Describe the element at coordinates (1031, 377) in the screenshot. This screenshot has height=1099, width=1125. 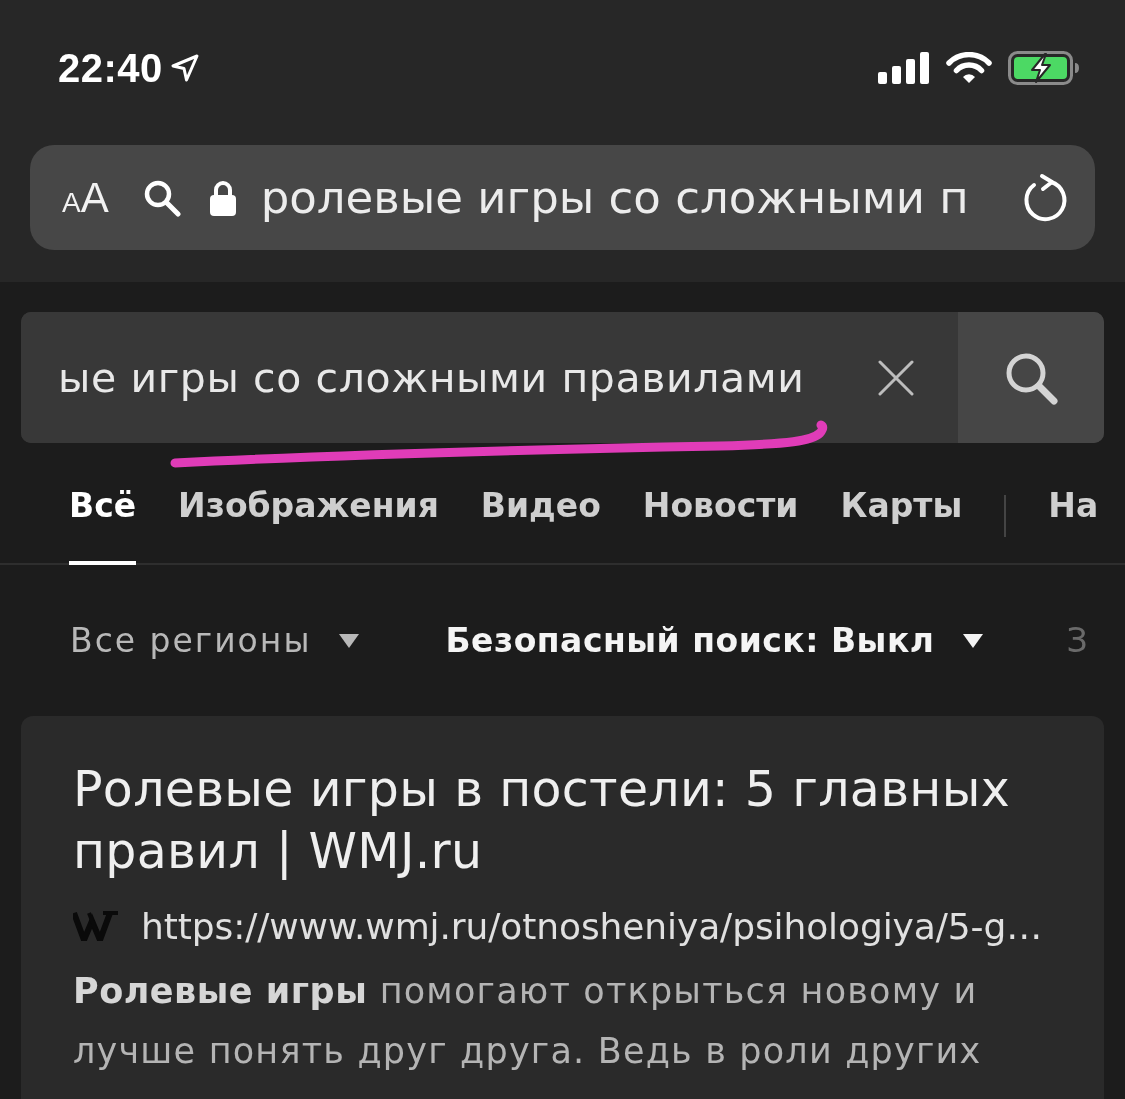
I see `search-button` at that location.